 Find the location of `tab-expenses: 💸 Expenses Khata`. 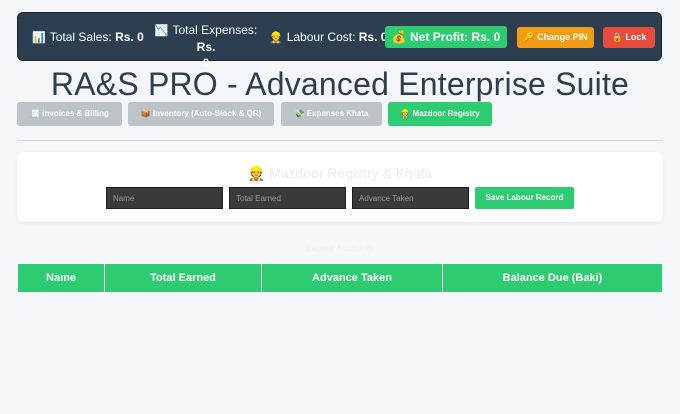

tab-expenses: 💸 Expenses Khata is located at coordinates (331, 114).